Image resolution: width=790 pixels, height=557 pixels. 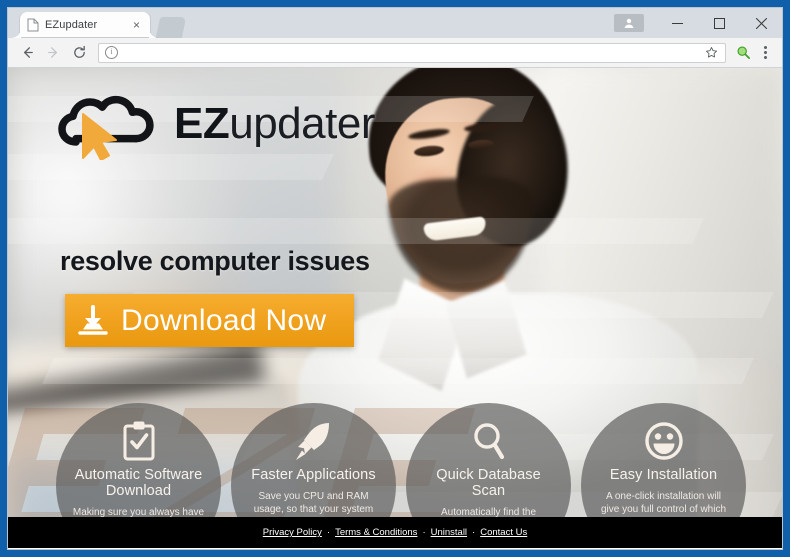 What do you see at coordinates (489, 441) in the screenshot?
I see `magnifier-icon` at bounding box center [489, 441].